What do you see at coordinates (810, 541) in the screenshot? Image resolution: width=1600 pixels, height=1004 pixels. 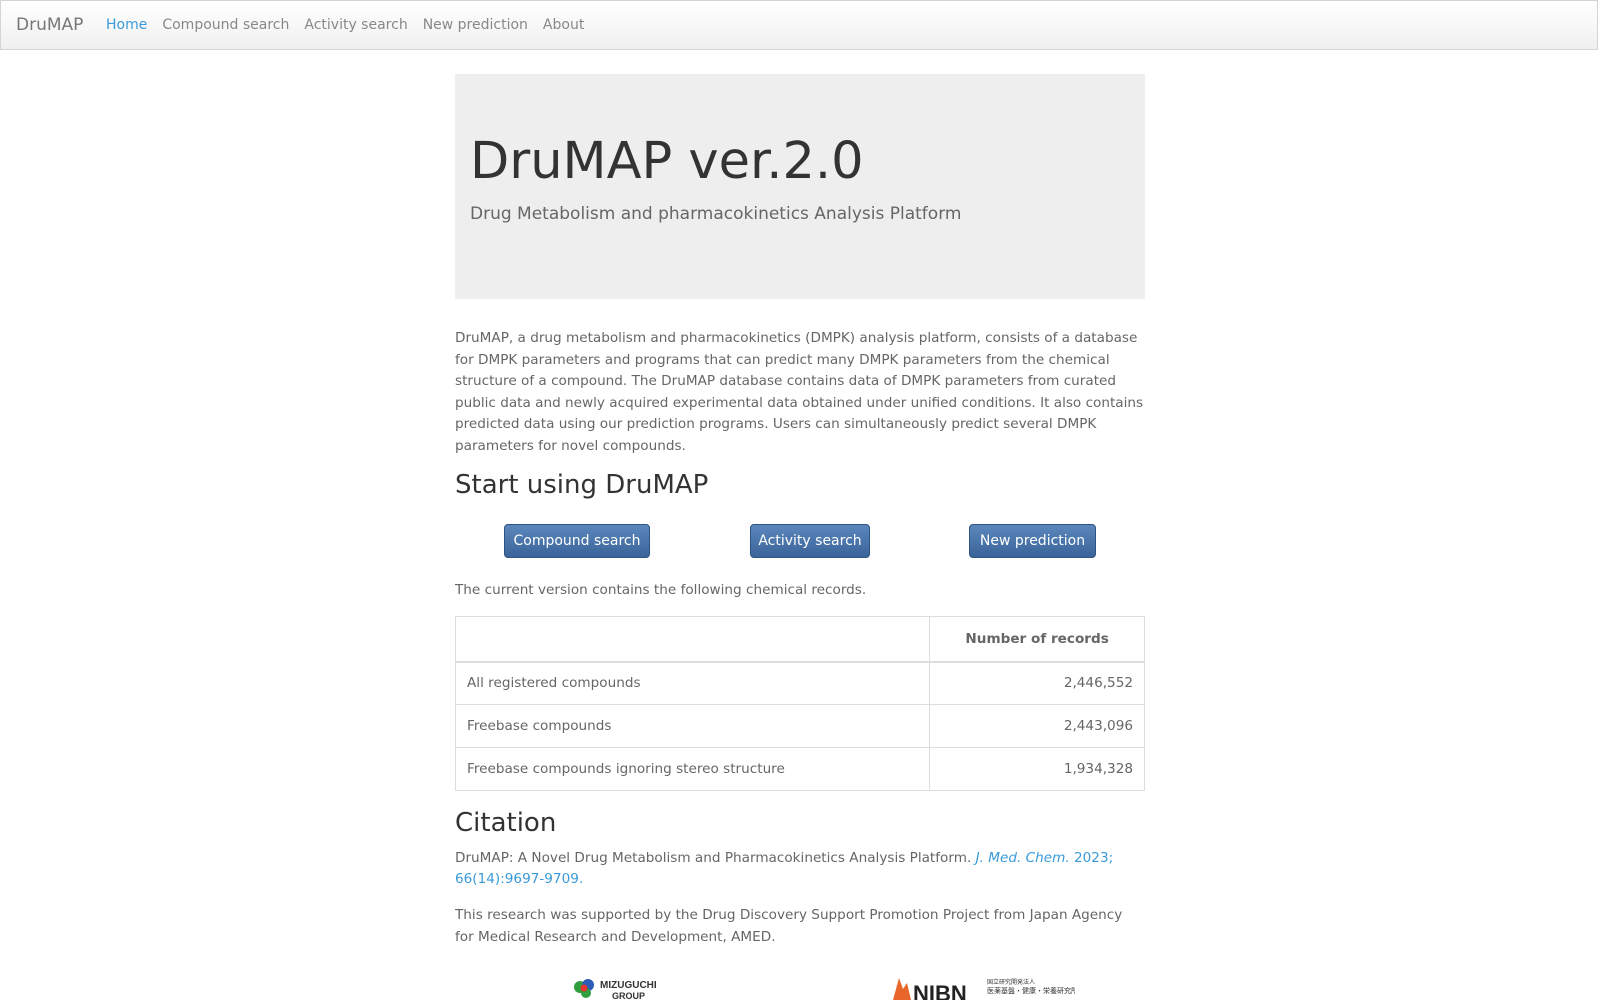 I see `activity-search-button: Activity search` at bounding box center [810, 541].